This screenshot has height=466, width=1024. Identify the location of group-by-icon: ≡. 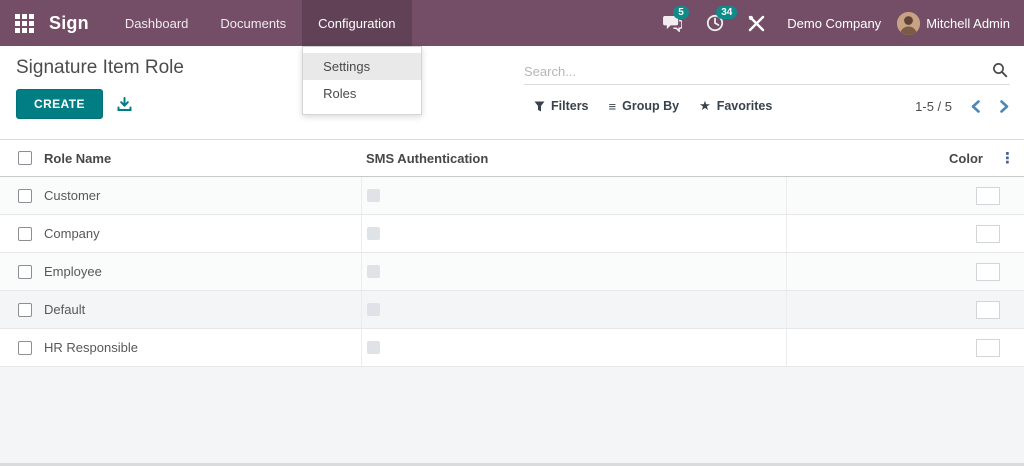
(612, 106).